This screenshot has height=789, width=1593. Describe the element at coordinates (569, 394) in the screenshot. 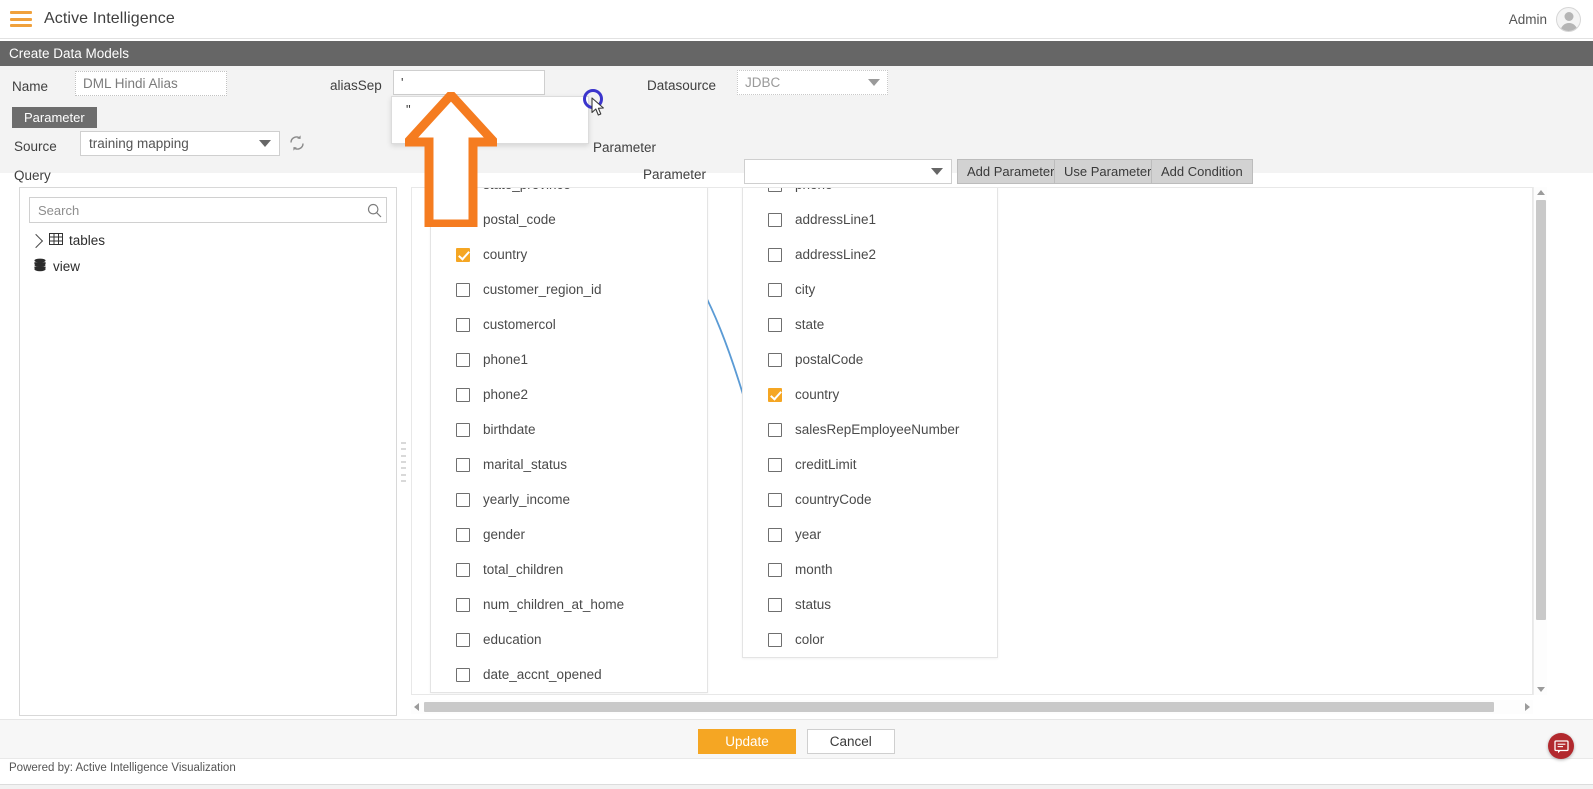

I see `column-row: phone2` at that location.